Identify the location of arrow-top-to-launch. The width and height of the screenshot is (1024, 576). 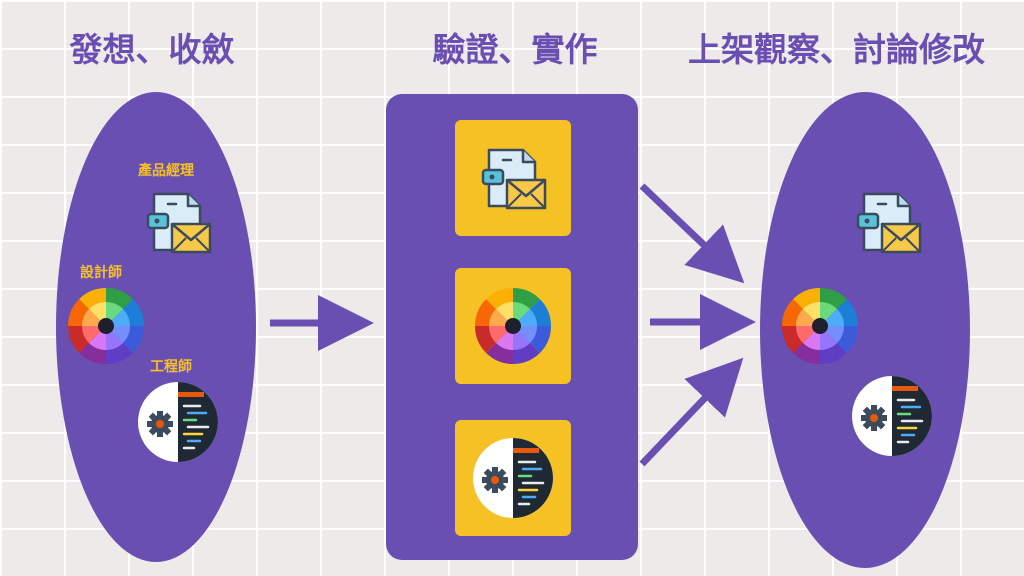
(692, 233).